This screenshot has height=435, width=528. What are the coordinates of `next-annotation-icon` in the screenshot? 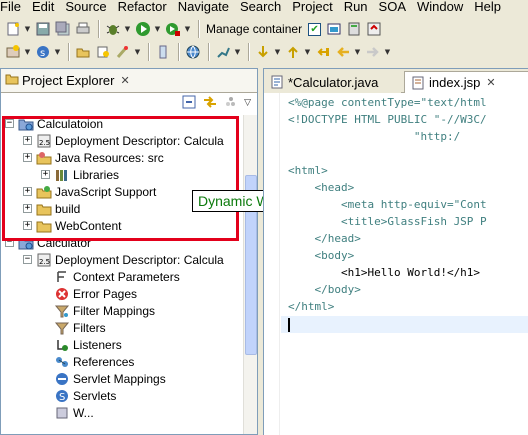 It's located at (263, 52).